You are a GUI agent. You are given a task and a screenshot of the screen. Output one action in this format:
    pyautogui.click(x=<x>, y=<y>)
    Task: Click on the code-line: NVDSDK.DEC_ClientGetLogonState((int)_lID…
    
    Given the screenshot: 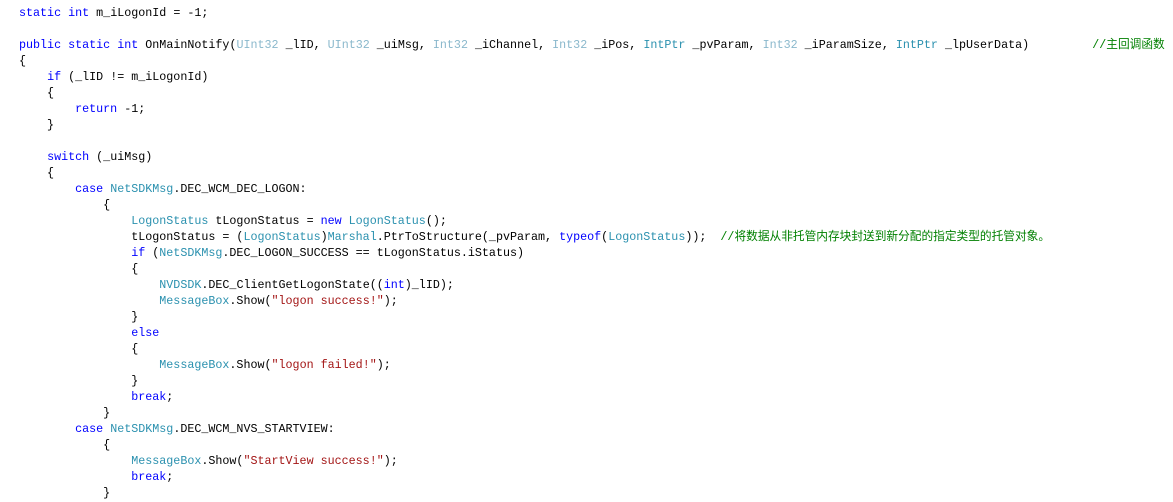 What is the action you would take?
    pyautogui.click(x=592, y=285)
    